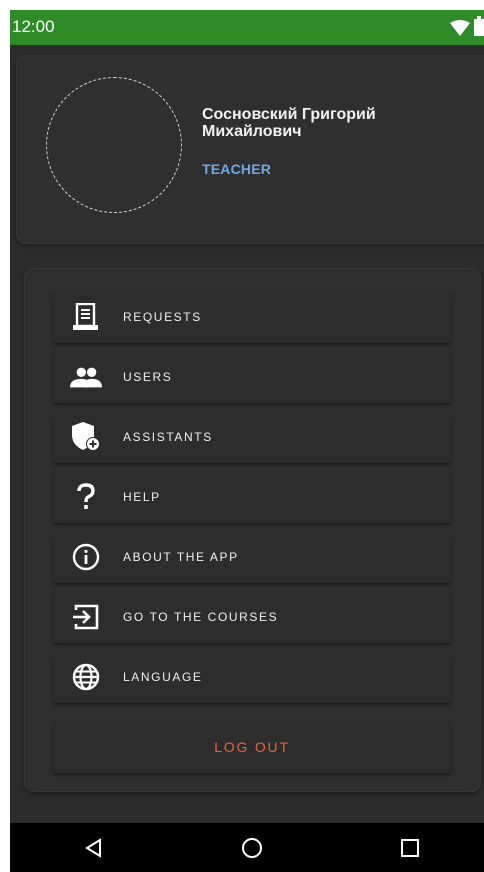  I want to click on back-triangle-icon, so click(93, 847).